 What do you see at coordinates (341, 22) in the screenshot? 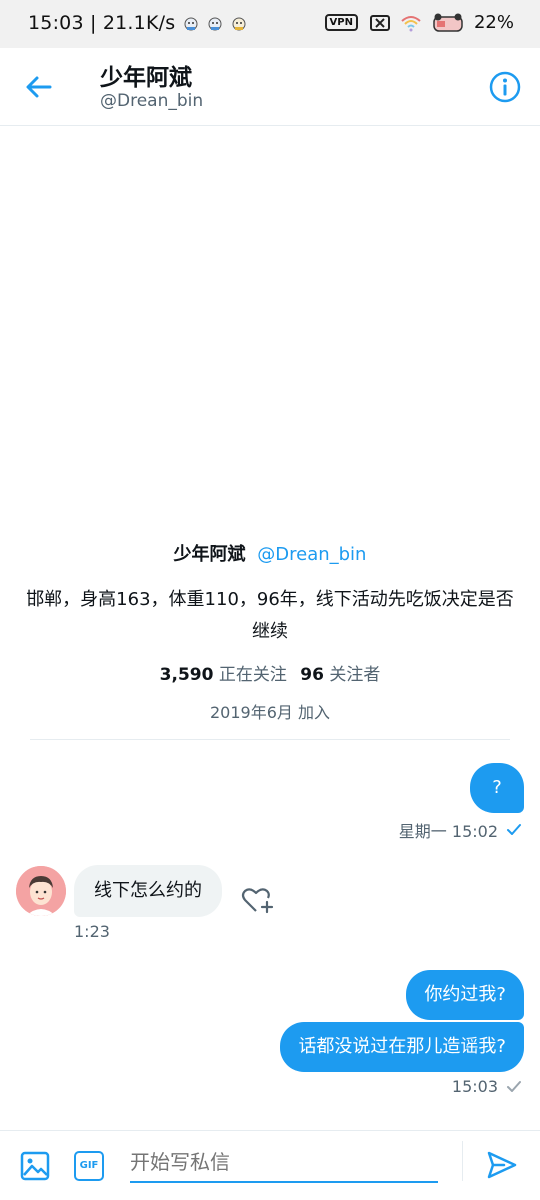
I see `vpn-badge: VPN` at bounding box center [341, 22].